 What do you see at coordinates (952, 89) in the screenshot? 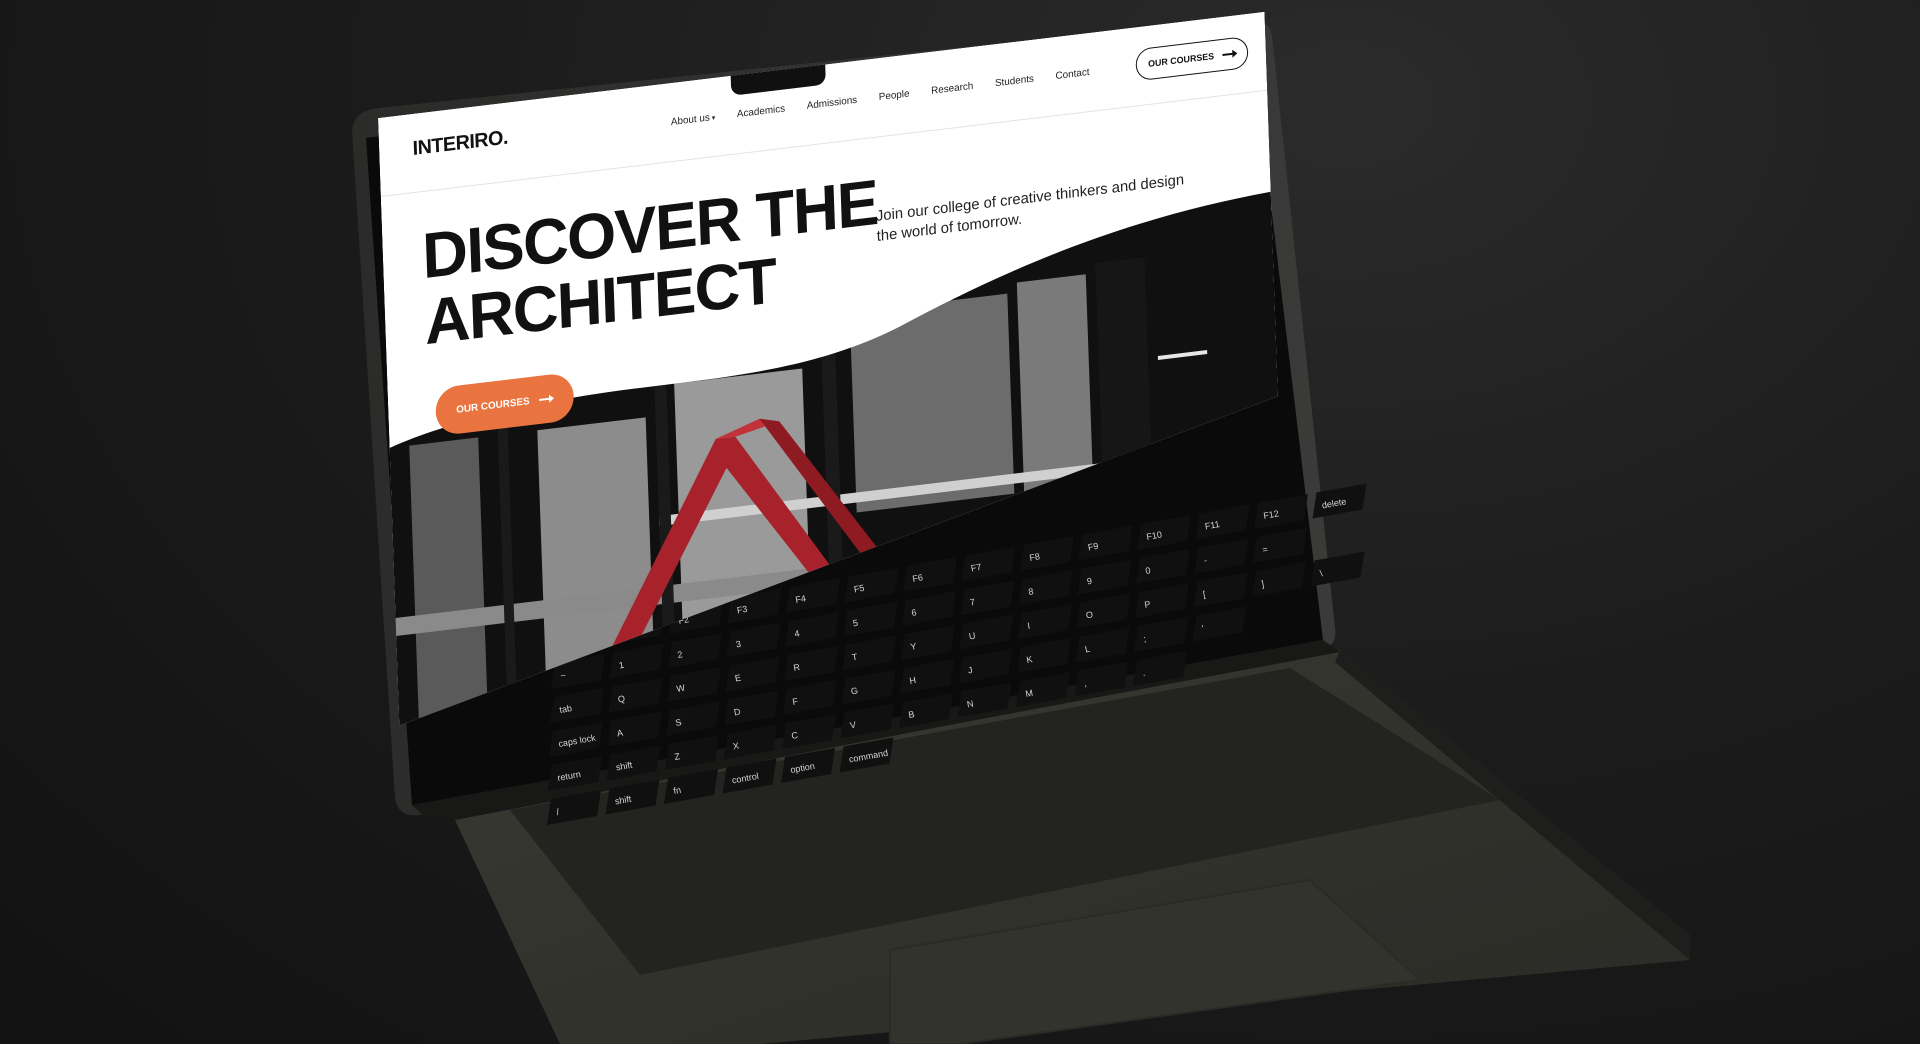
I see `nav-research: Research` at bounding box center [952, 89].